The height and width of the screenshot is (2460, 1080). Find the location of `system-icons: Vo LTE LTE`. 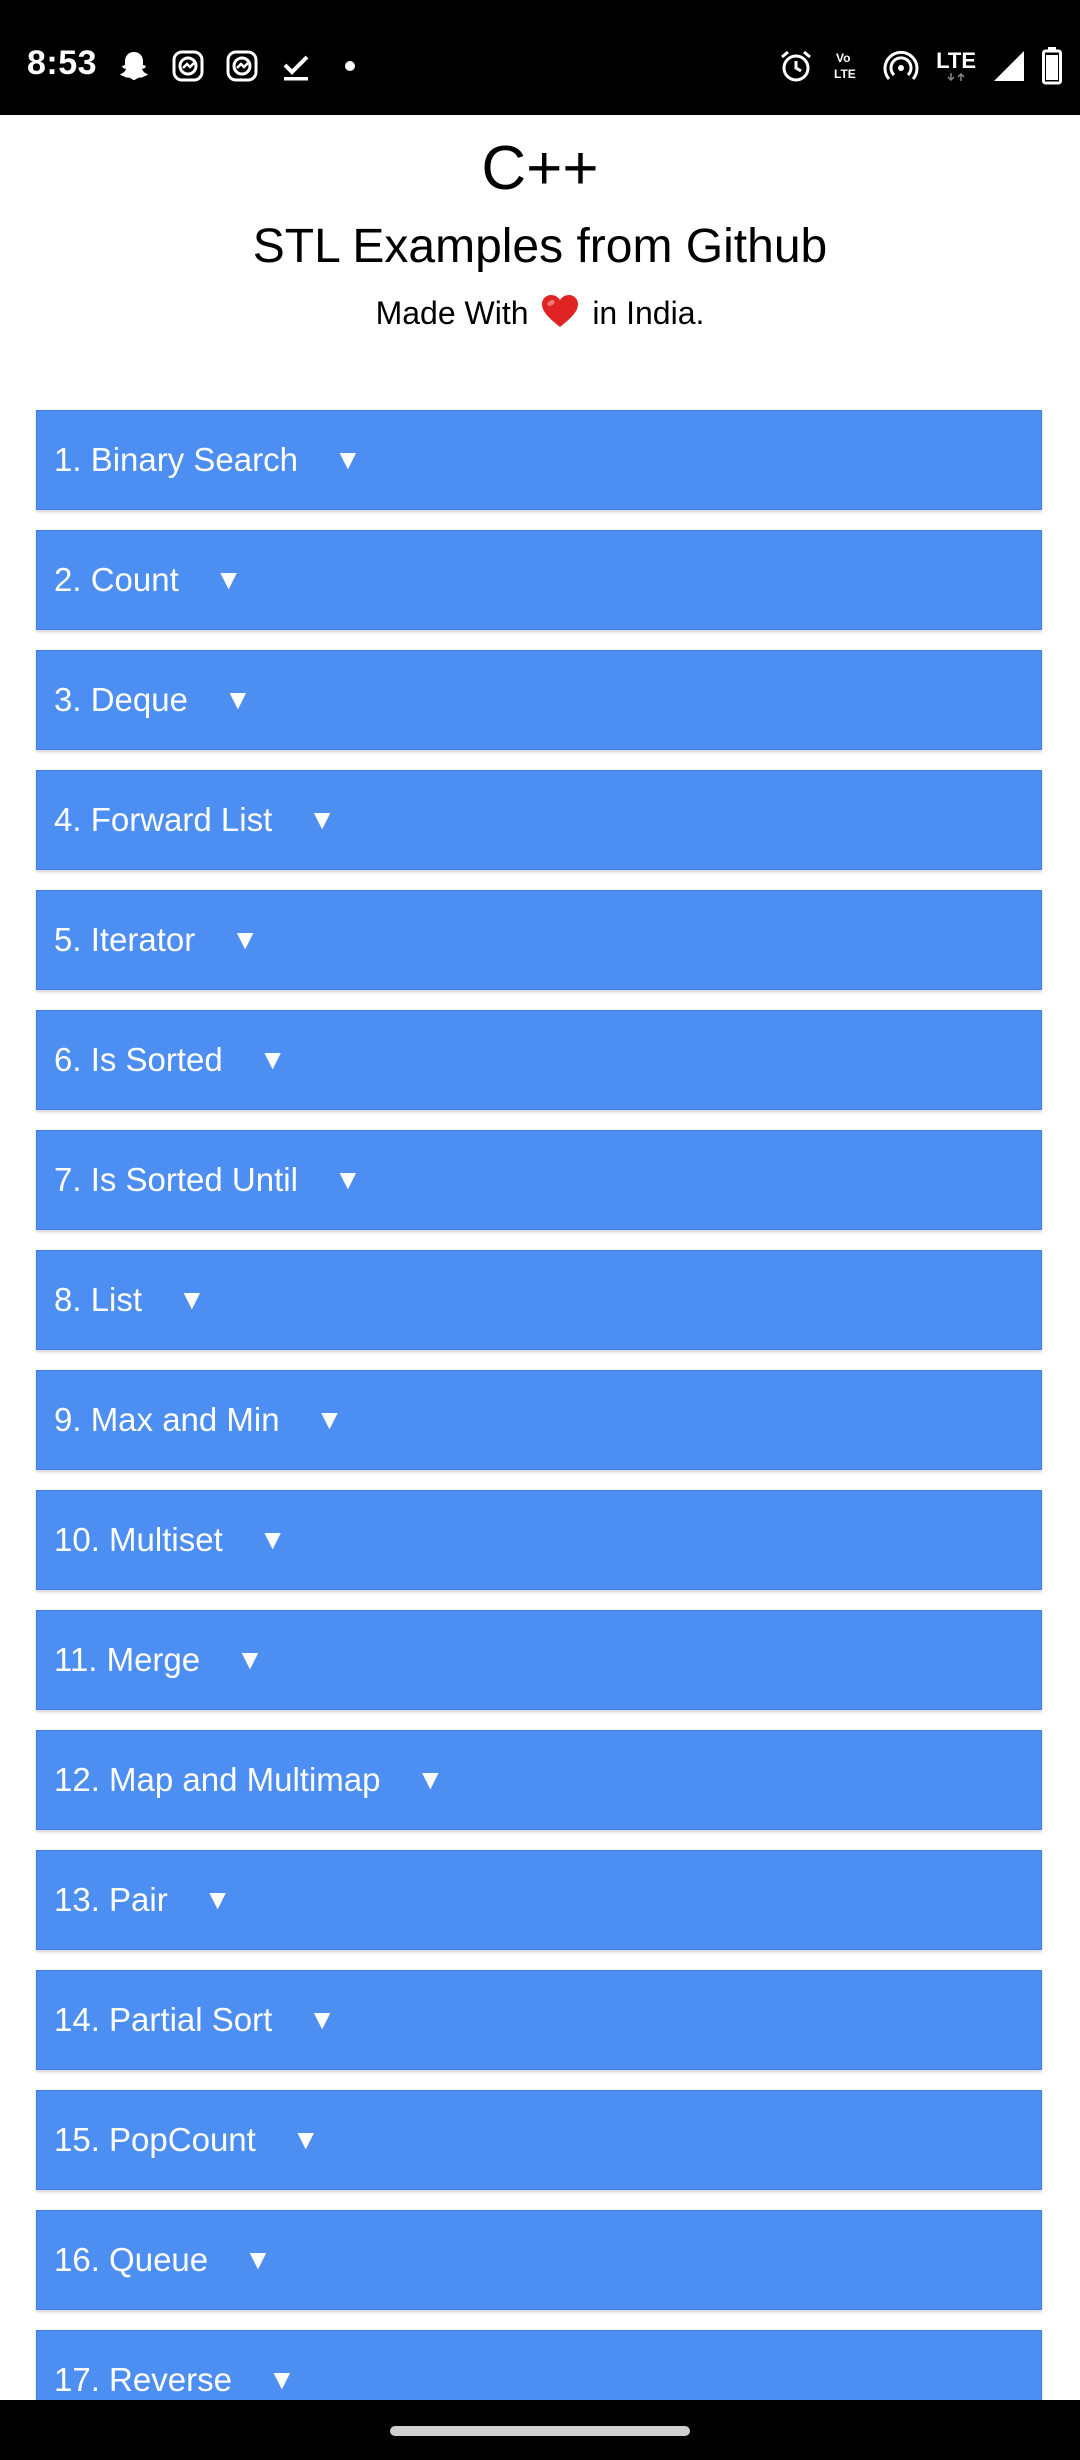

system-icons: Vo LTE LTE is located at coordinates (912, 66).